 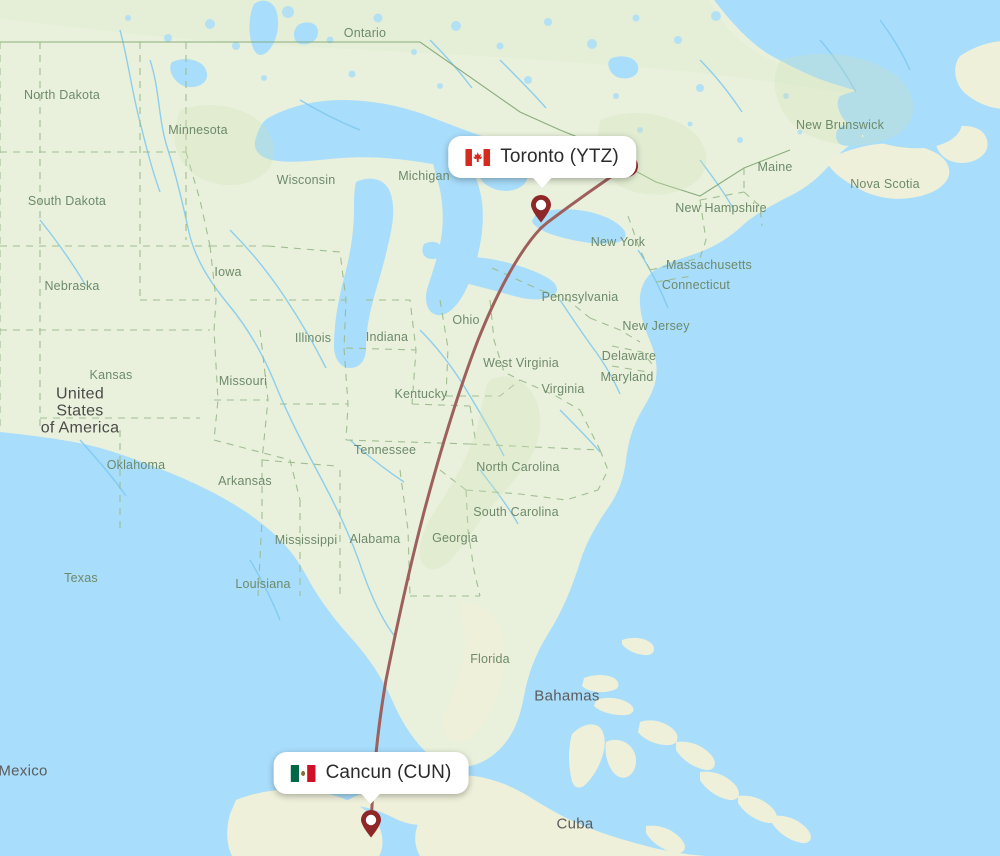 What do you see at coordinates (559, 156) in the screenshot?
I see `callout-label-toronto: Toronto (YTZ)` at bounding box center [559, 156].